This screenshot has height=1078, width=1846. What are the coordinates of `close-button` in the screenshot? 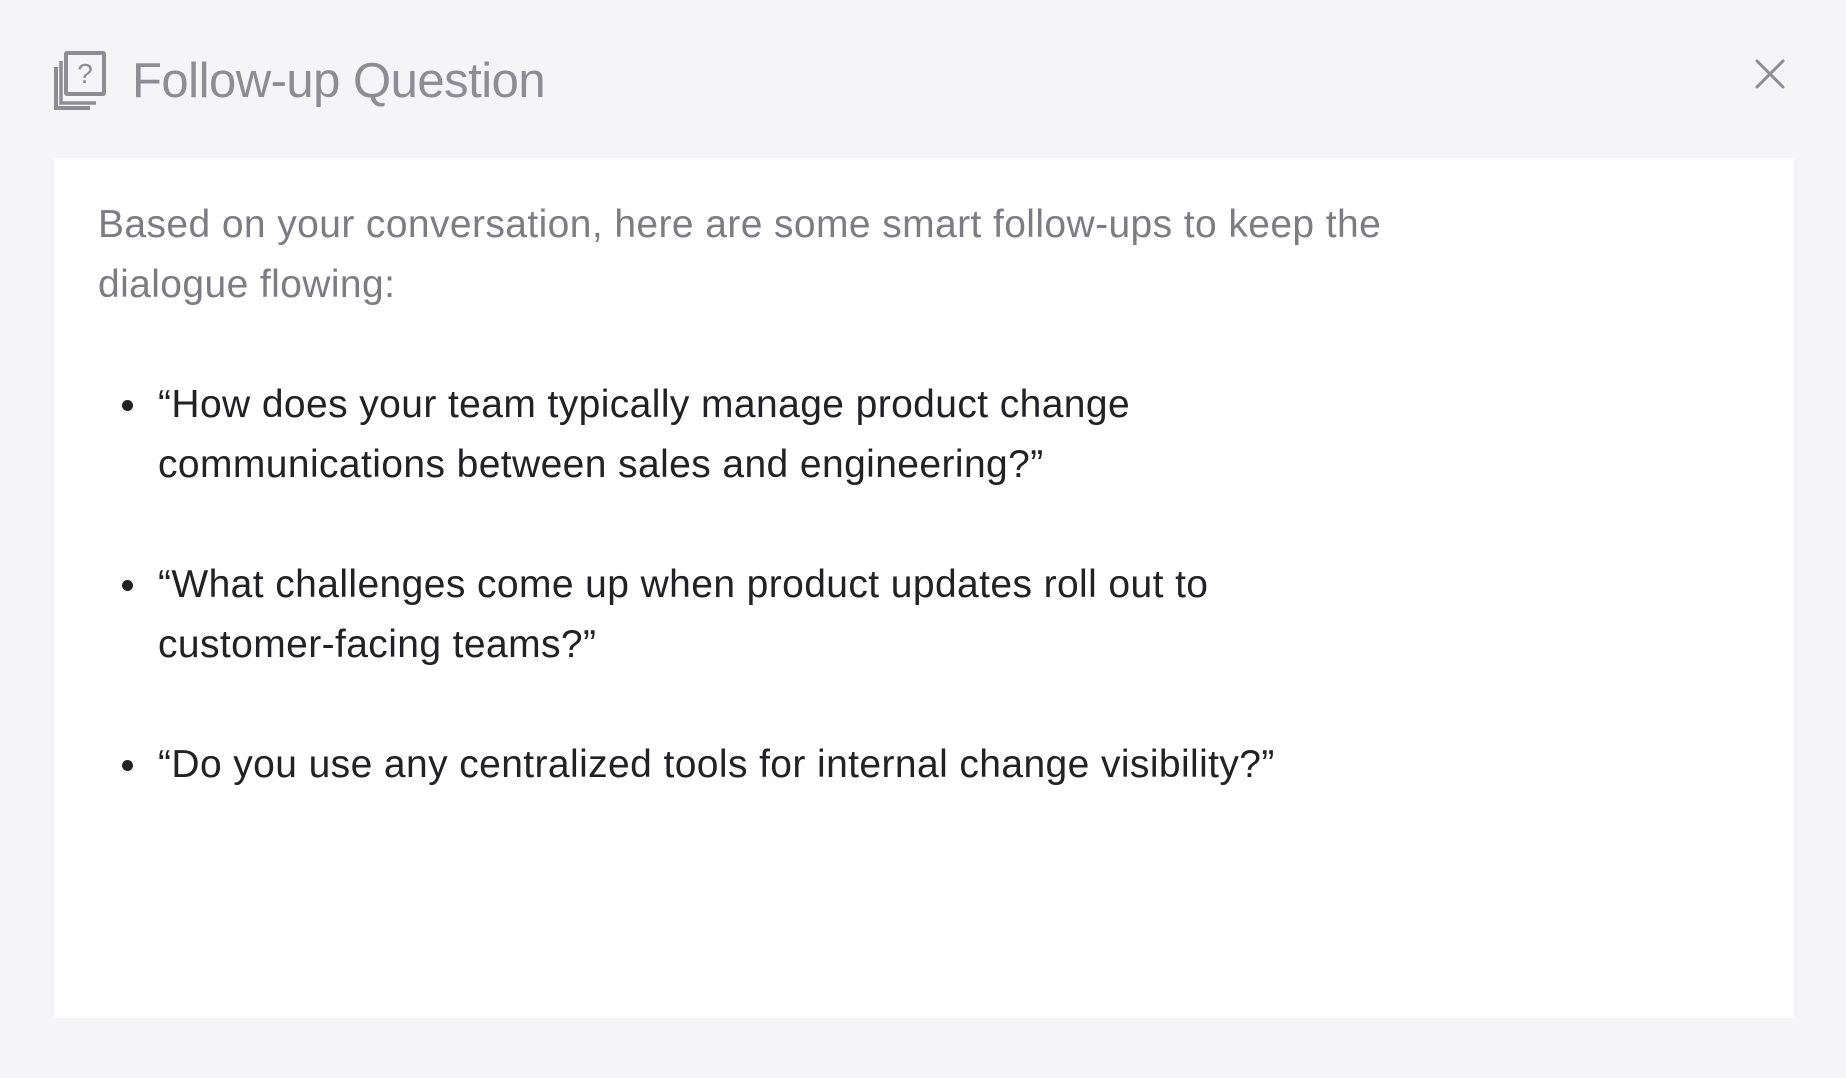 It's located at (1770, 74).